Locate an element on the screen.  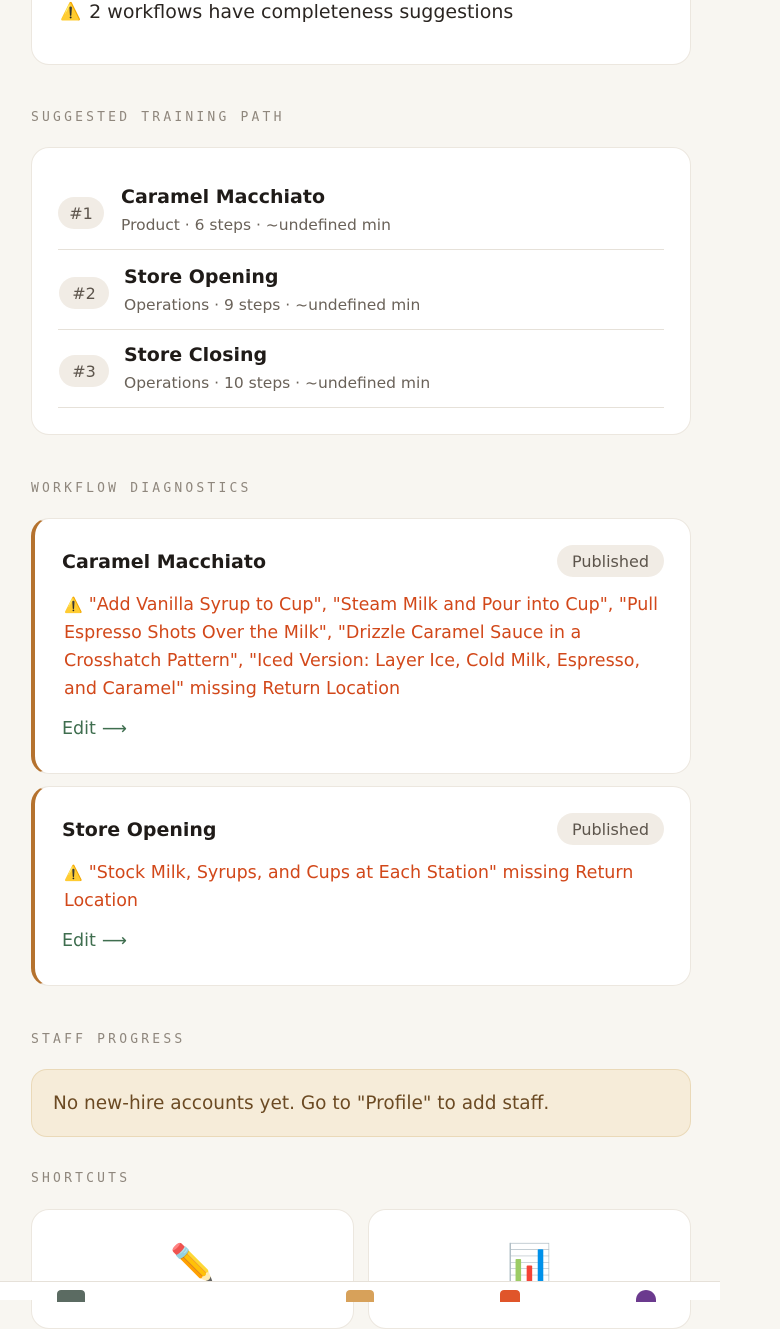
bottom-nav is located at coordinates (360, 1291).